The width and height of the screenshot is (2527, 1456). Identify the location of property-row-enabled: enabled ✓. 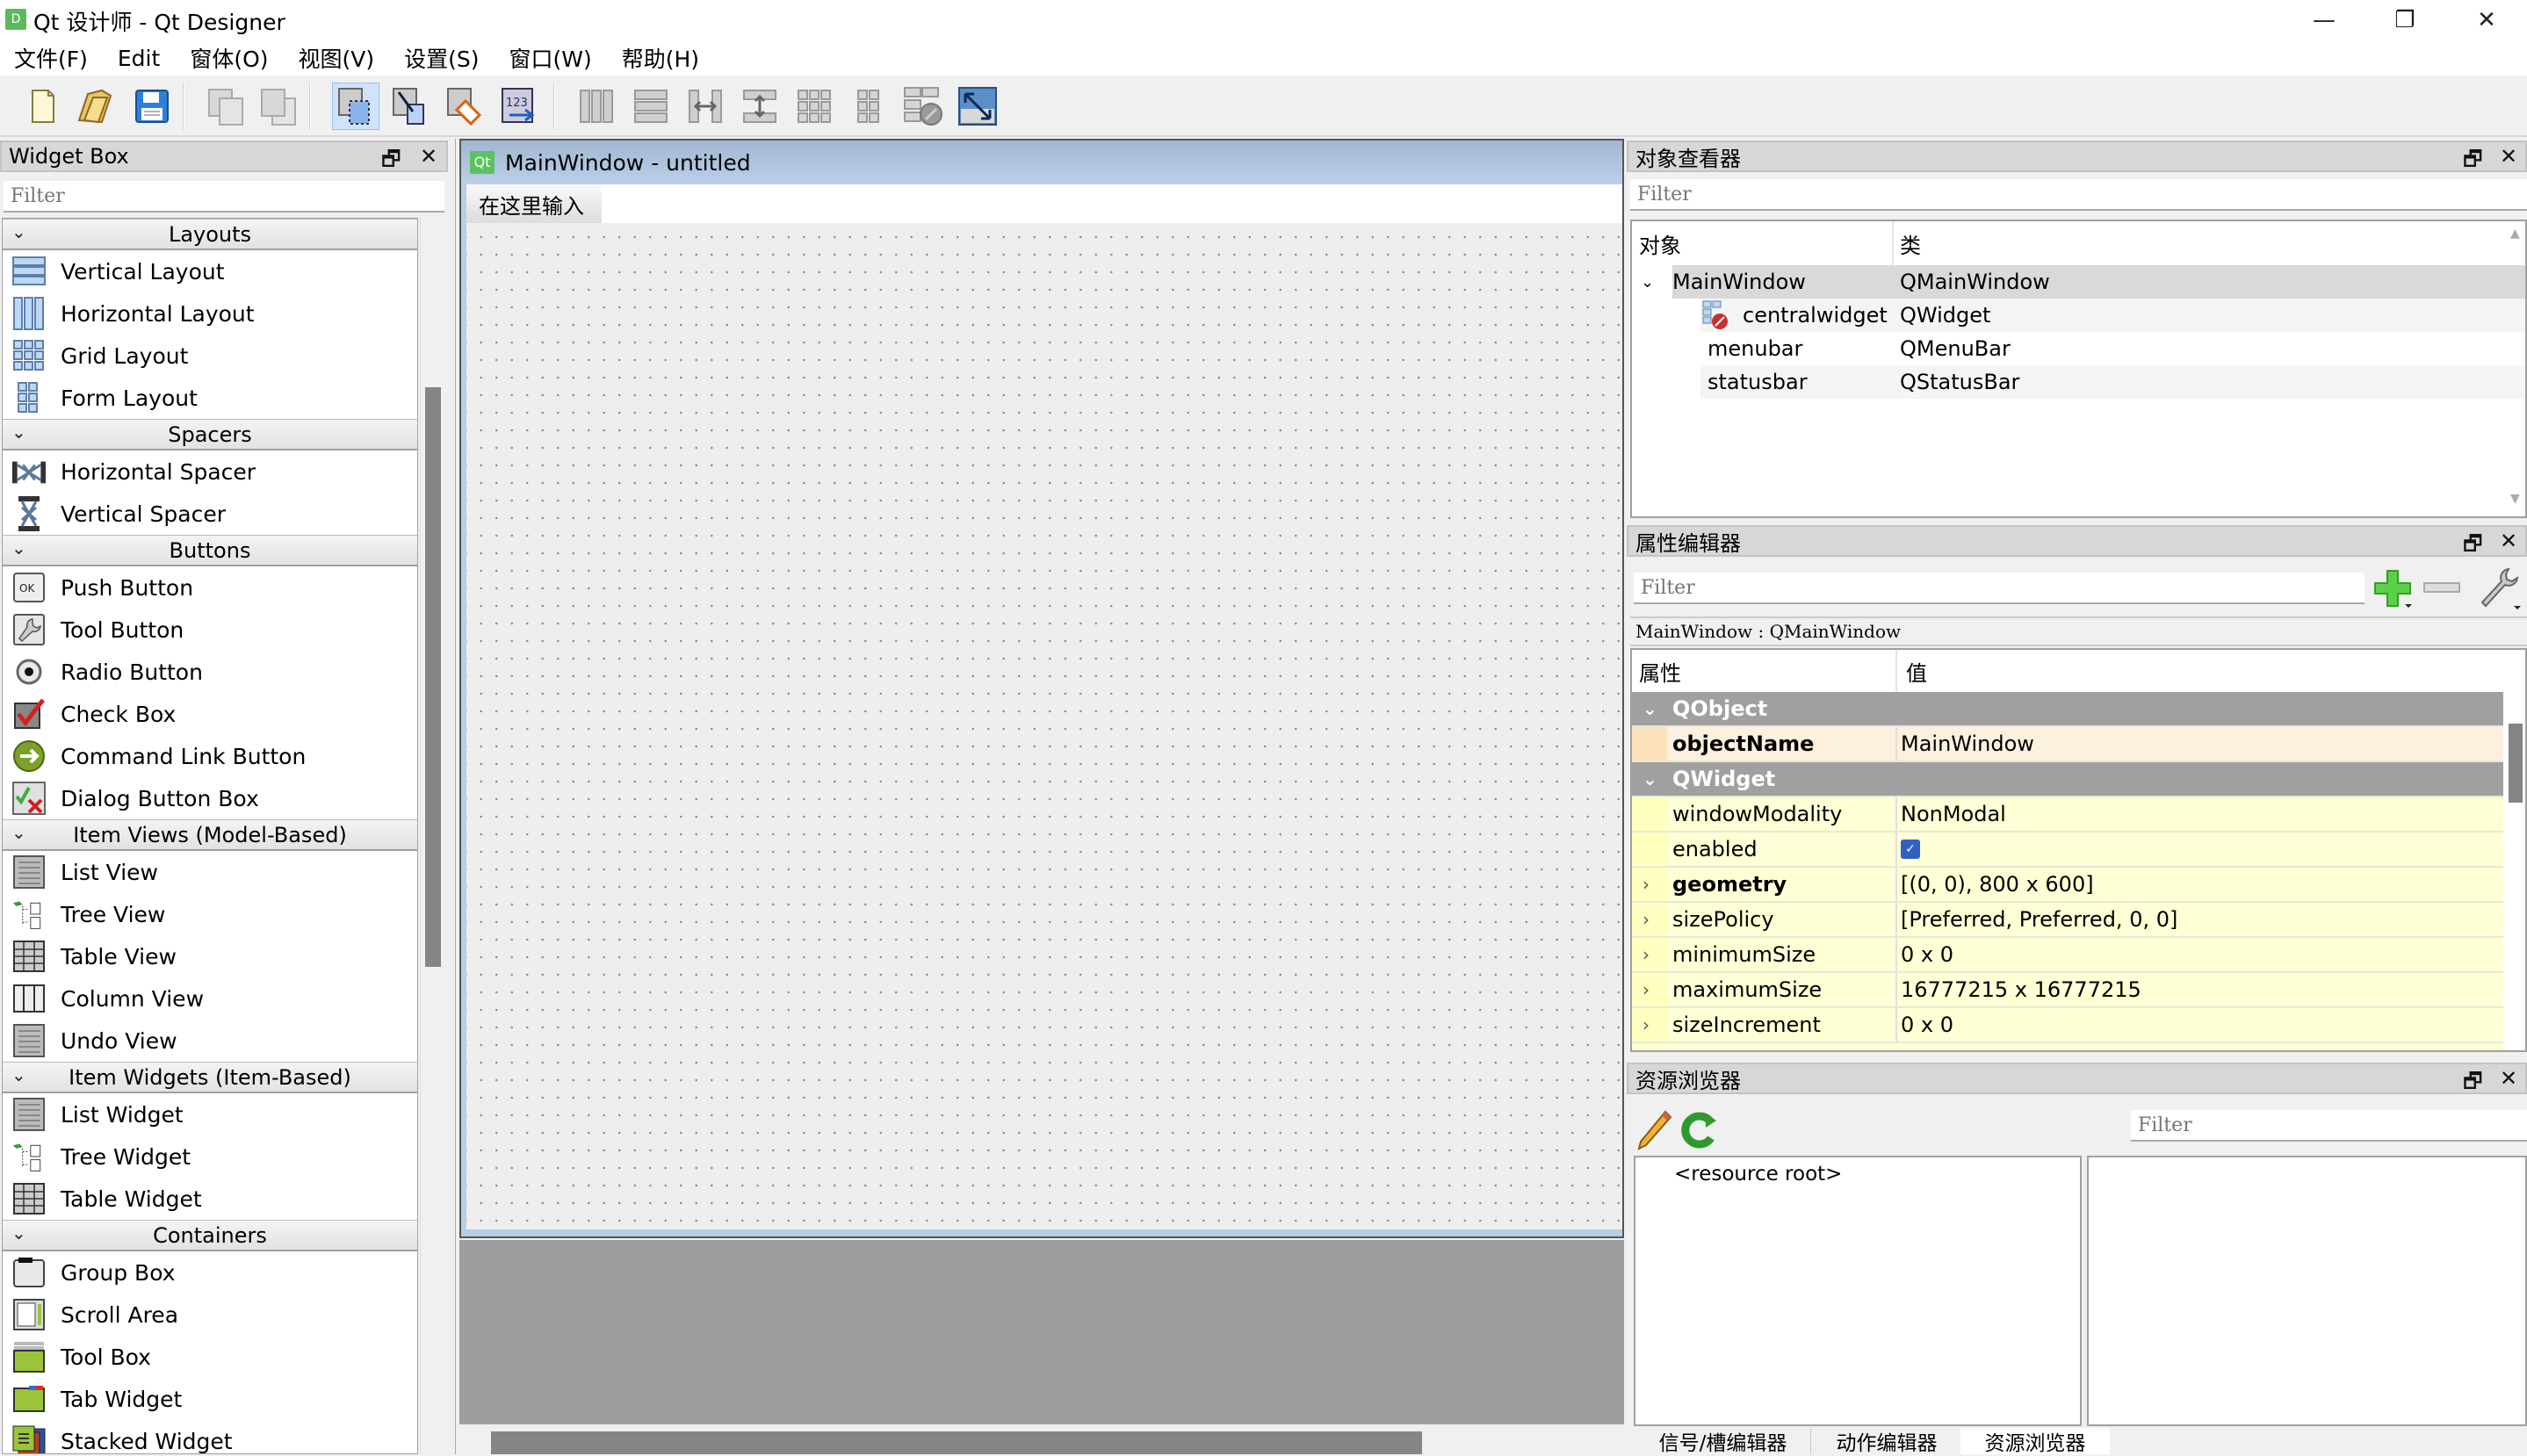
(2067, 850).